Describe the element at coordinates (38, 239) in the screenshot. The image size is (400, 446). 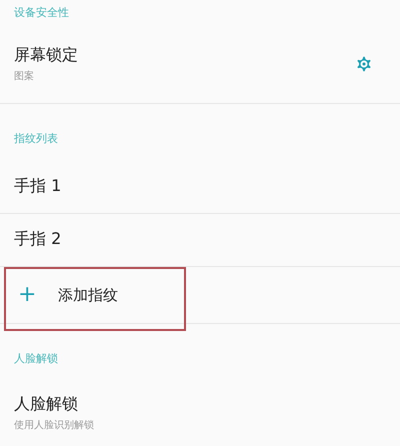
I see `fingerprint-item: 手指 2` at that location.